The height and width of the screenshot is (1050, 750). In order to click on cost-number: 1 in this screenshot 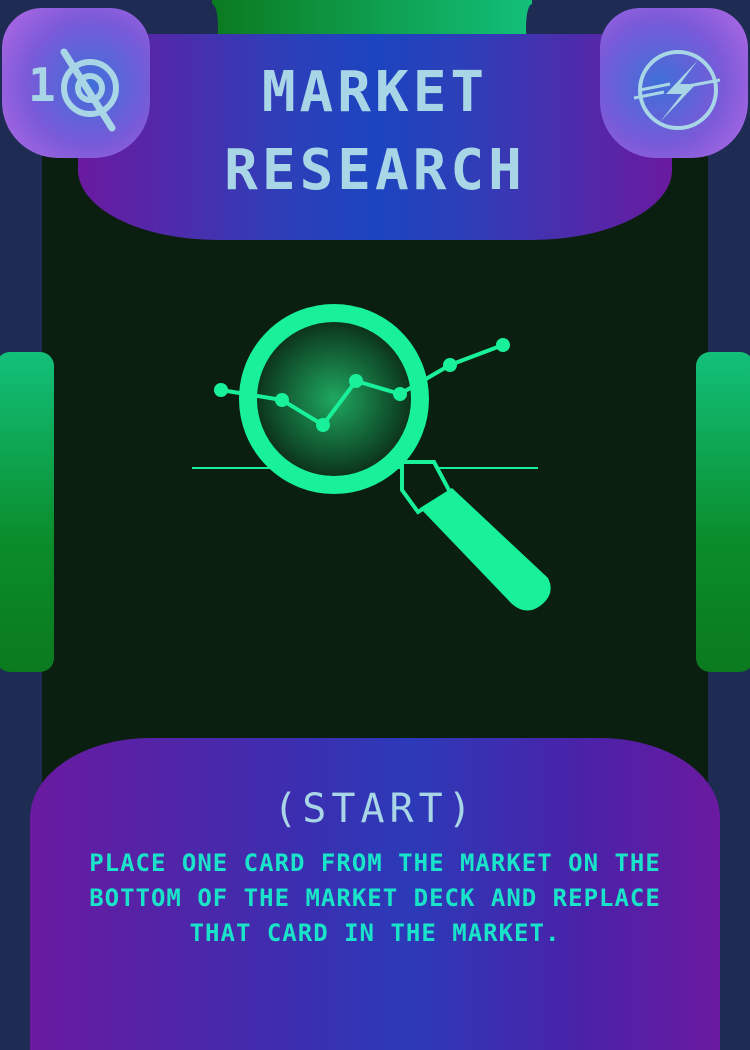, I will do `click(42, 85)`.